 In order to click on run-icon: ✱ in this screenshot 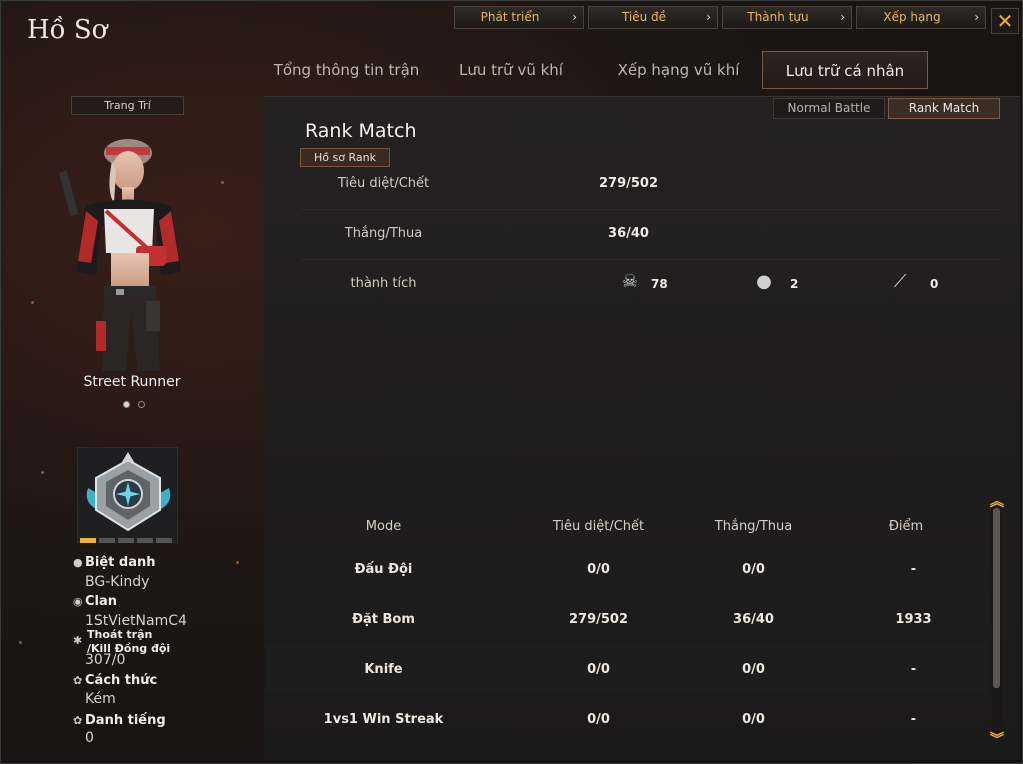, I will do `click(78, 640)`.